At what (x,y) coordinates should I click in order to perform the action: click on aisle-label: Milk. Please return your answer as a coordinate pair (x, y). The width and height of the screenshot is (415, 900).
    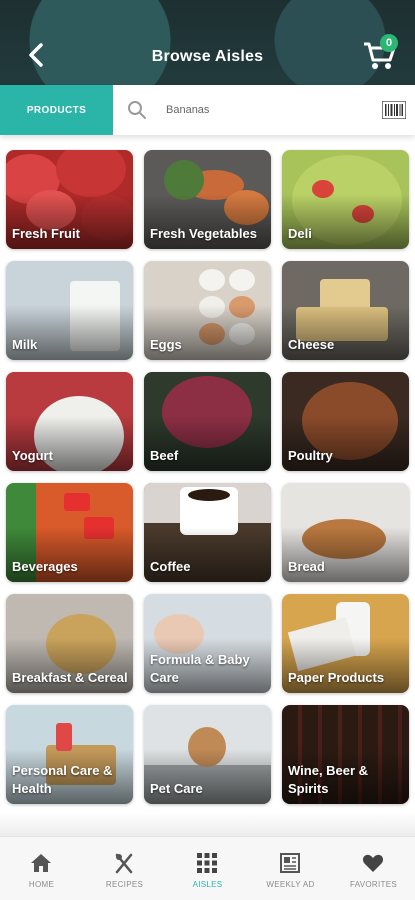
    Looking at the image, I should click on (25, 344).